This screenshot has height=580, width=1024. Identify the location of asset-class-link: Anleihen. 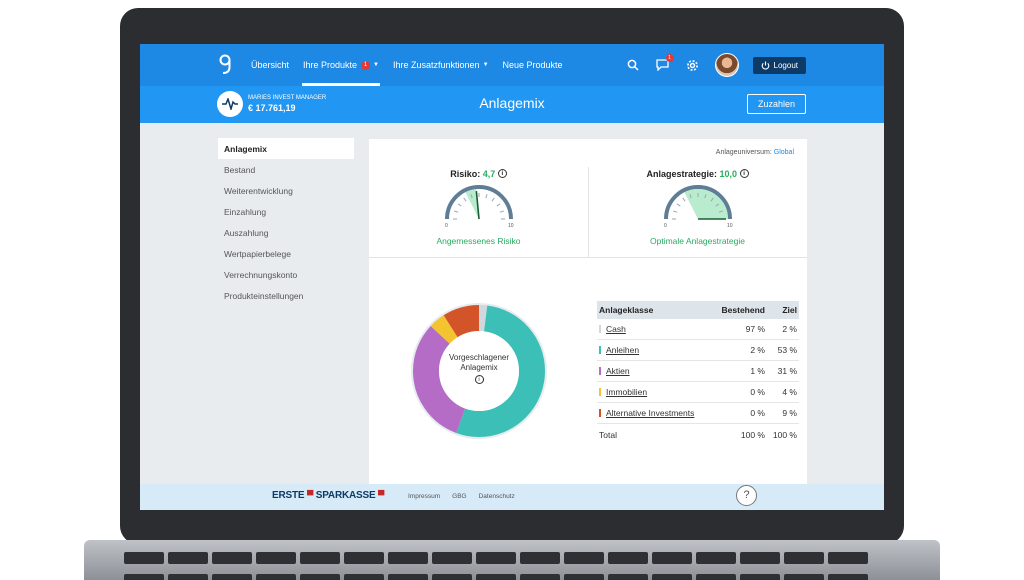
(622, 350).